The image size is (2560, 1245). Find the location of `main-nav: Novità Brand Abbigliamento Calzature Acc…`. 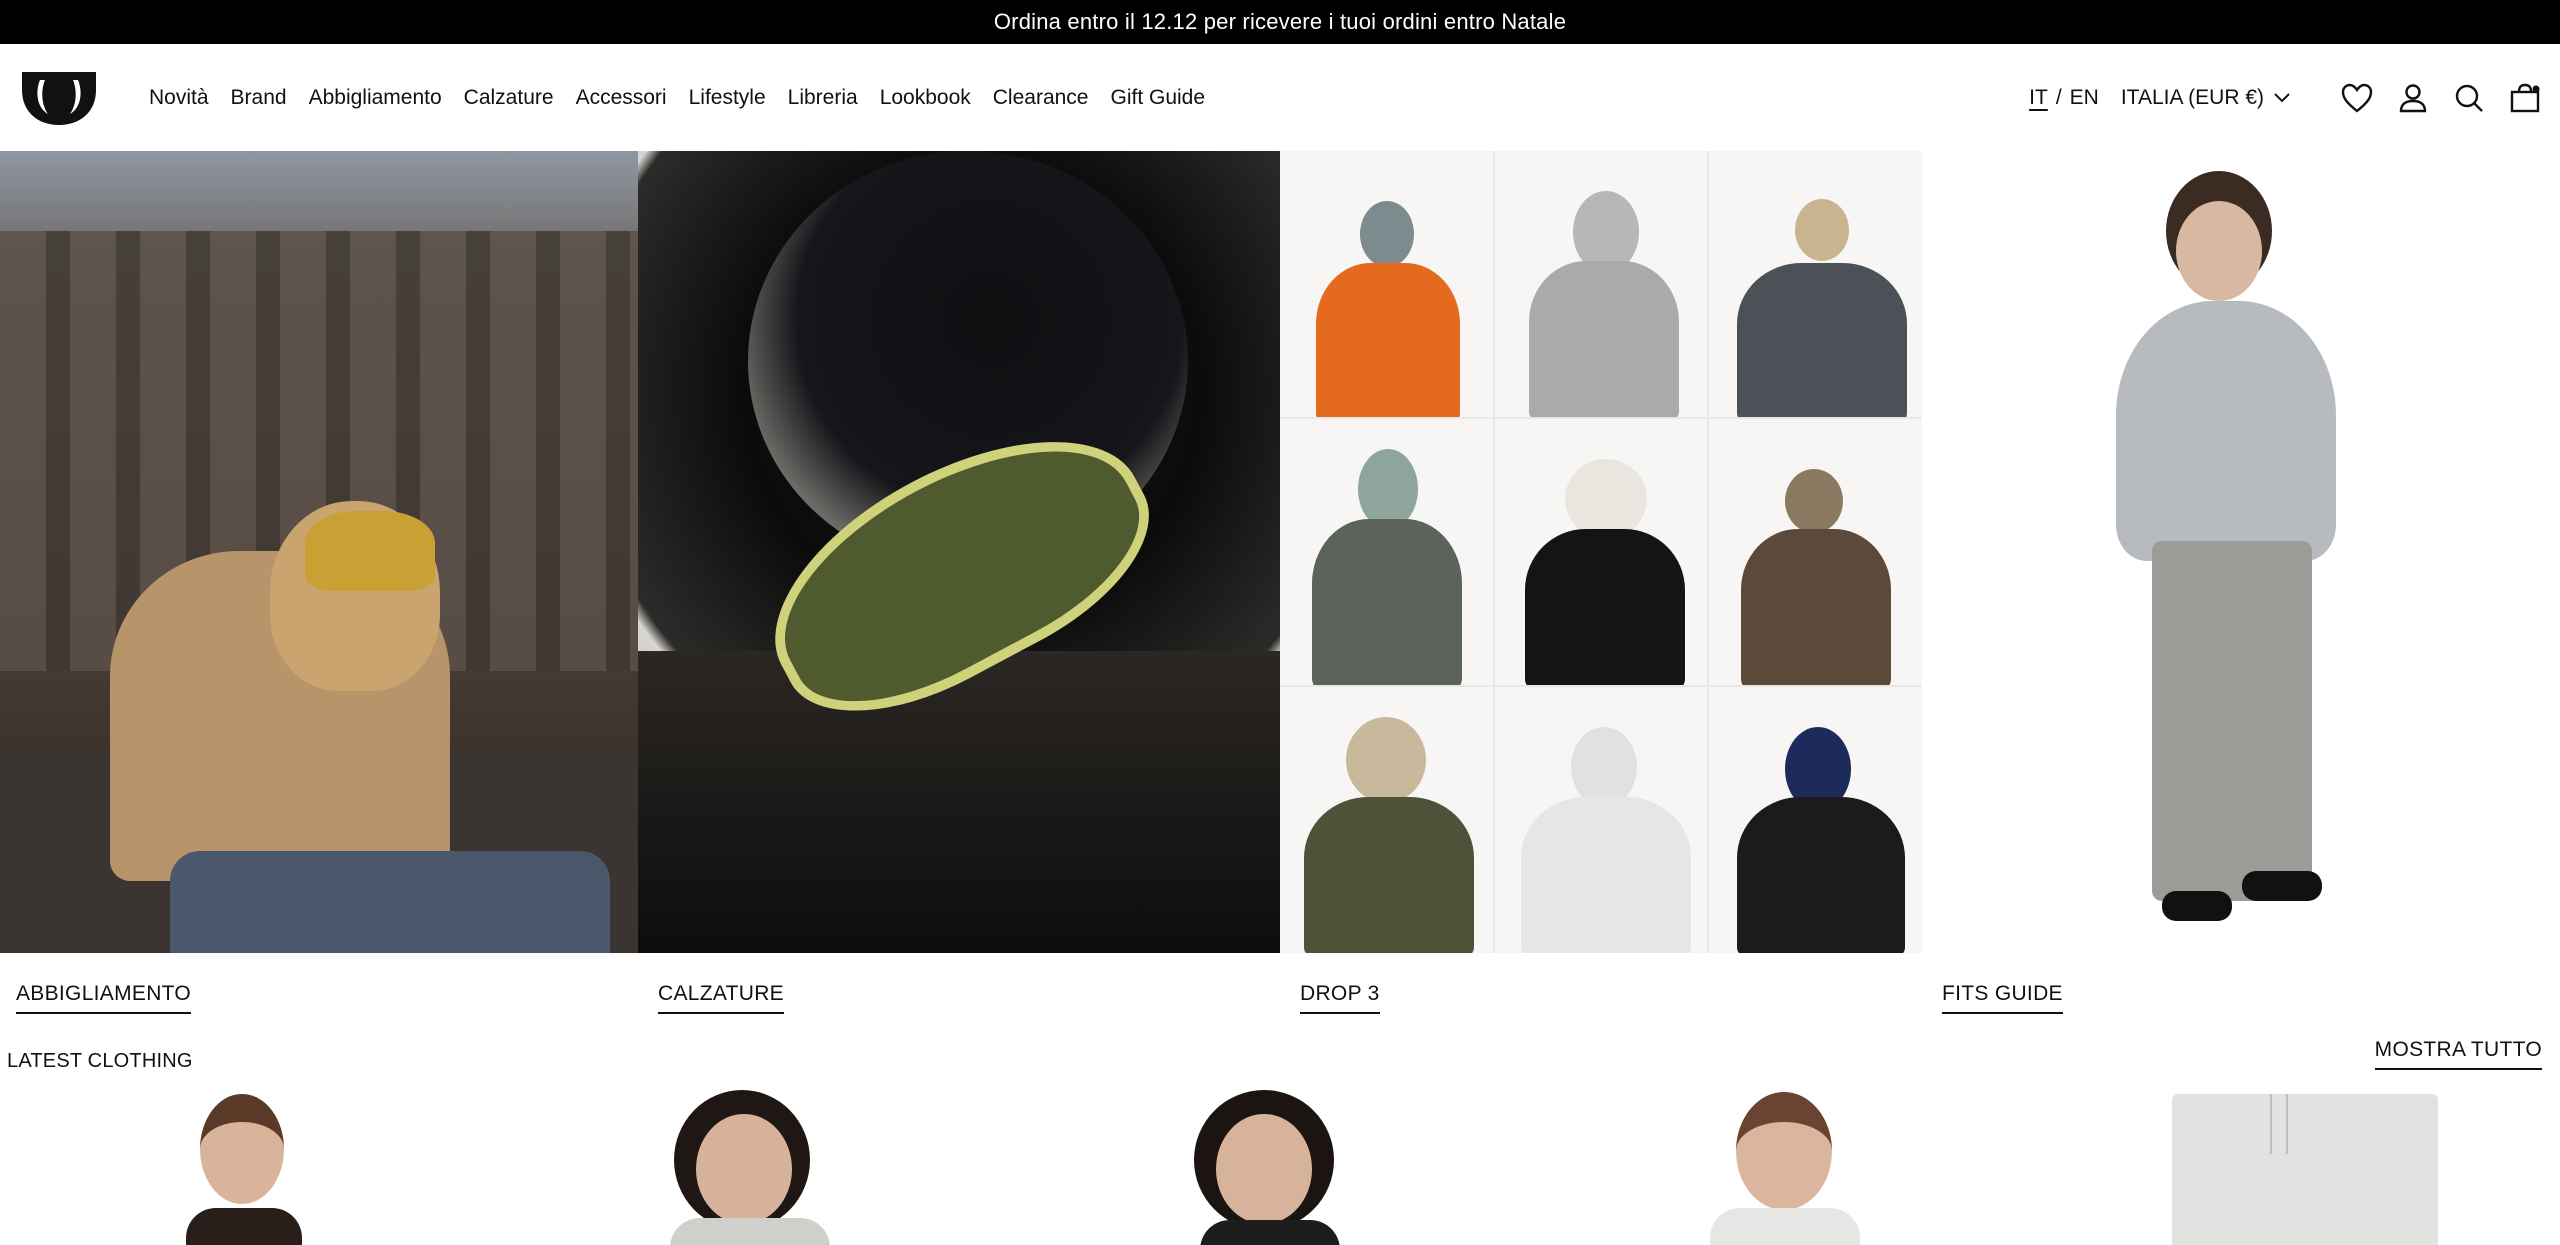

main-nav: Novità Brand Abbigliamento Calzature Acc… is located at coordinates (688, 97).